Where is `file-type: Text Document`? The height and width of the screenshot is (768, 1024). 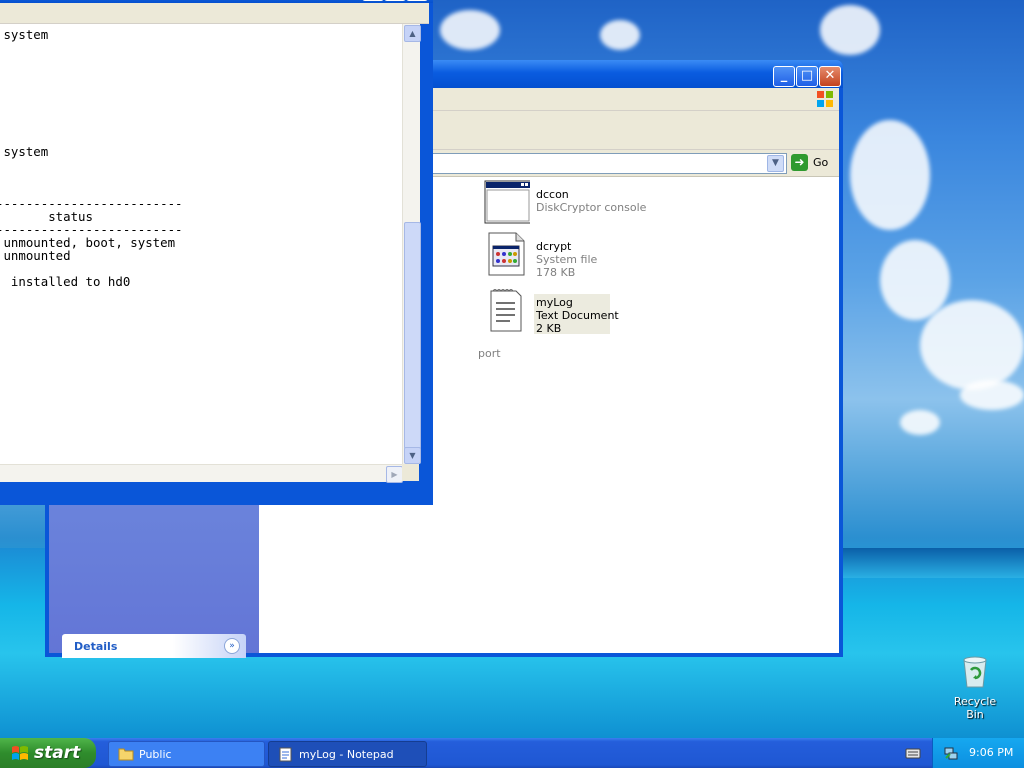
file-type: Text Document is located at coordinates (577, 315).